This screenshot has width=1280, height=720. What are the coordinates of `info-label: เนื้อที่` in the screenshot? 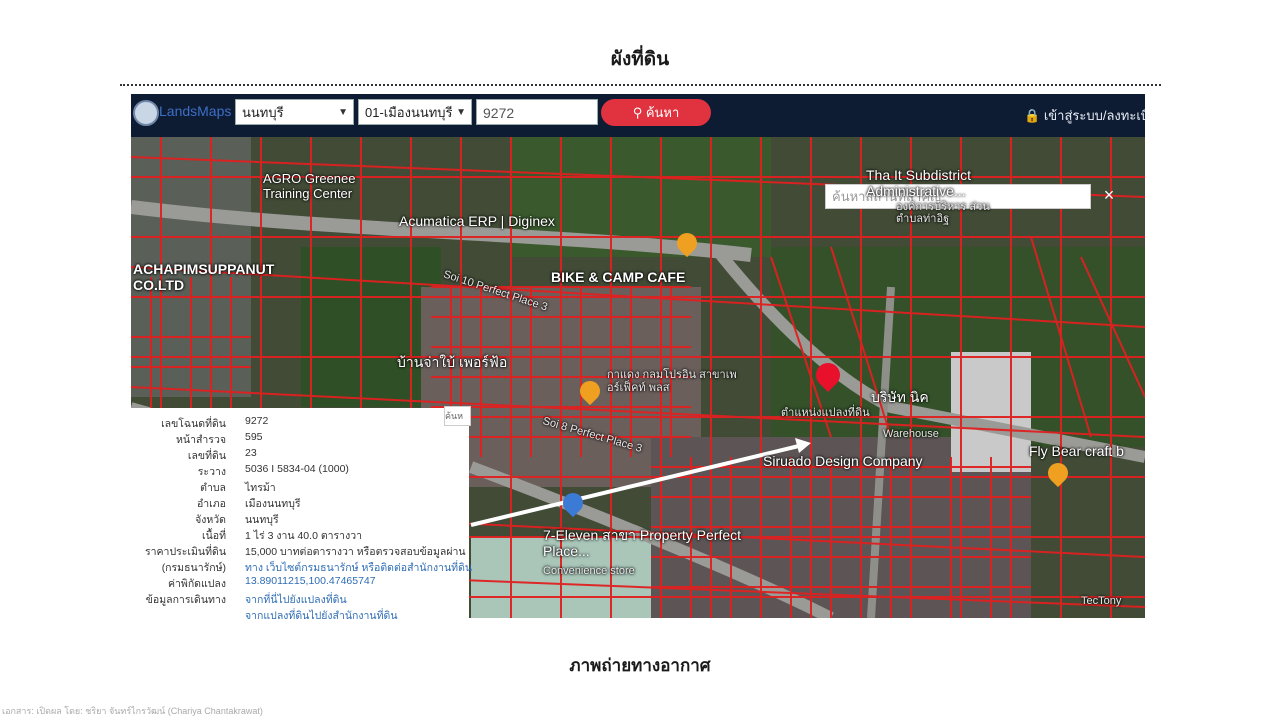 It's located at (214, 536).